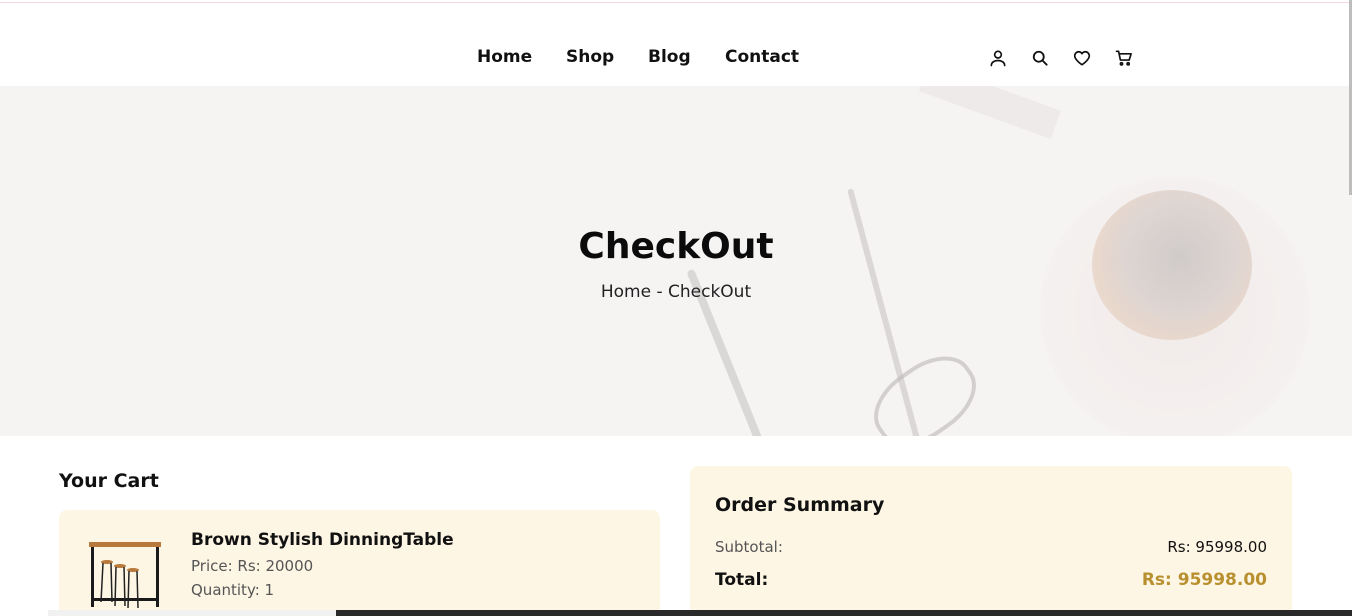 This screenshot has width=1352, height=616. What do you see at coordinates (125, 575) in the screenshot?
I see `dining-table-image` at bounding box center [125, 575].